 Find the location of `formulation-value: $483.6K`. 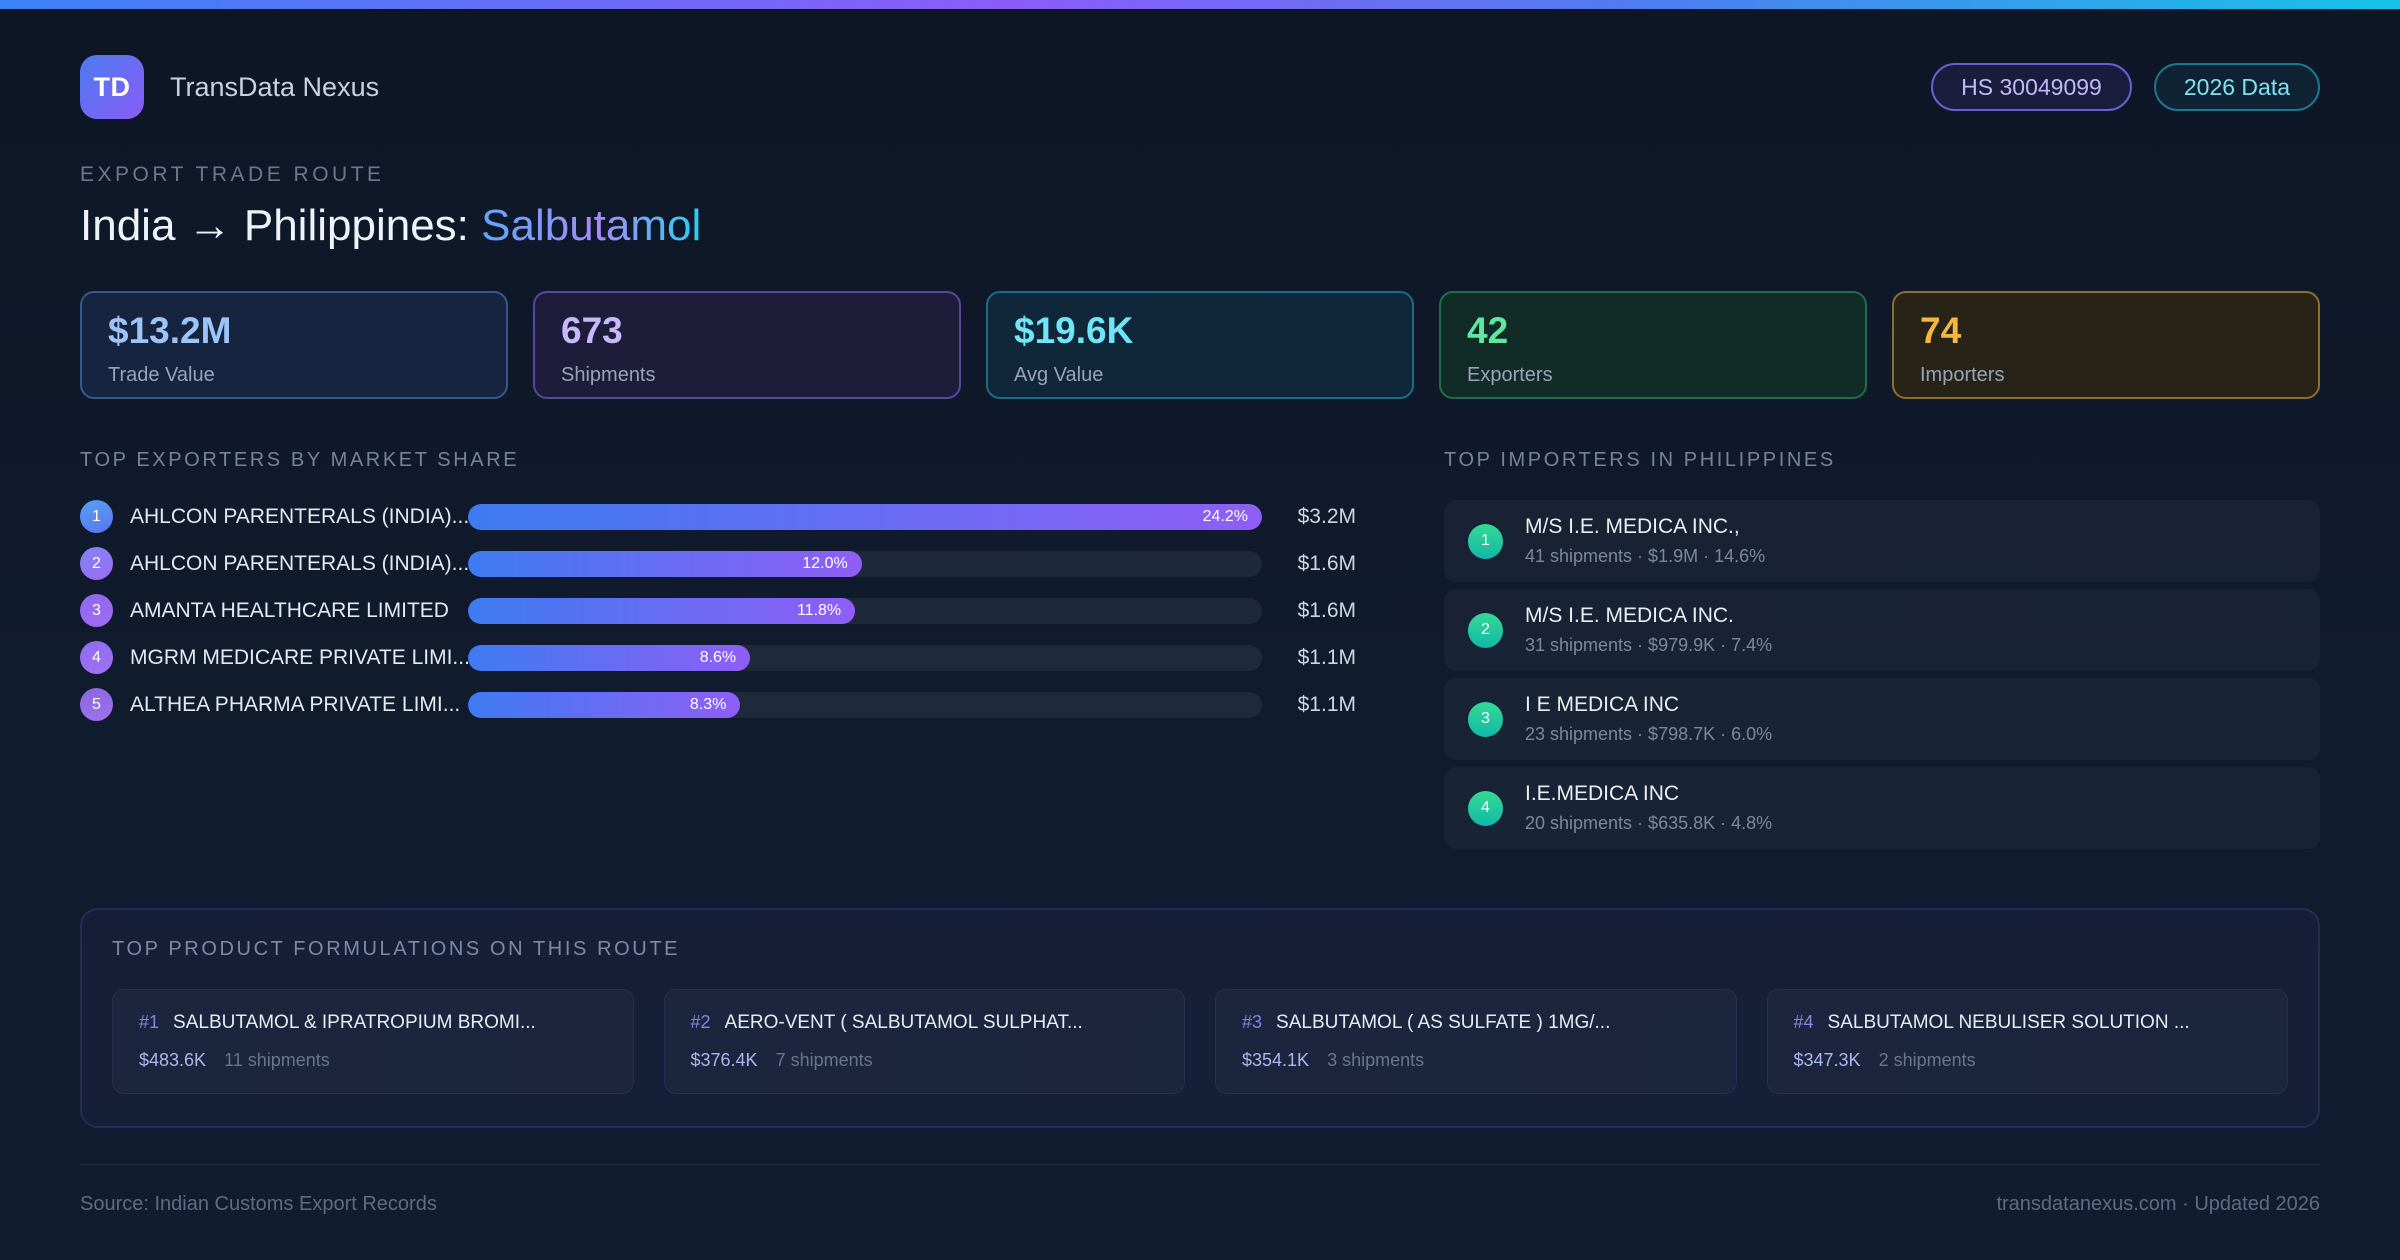

formulation-value: $483.6K is located at coordinates (173, 1060).